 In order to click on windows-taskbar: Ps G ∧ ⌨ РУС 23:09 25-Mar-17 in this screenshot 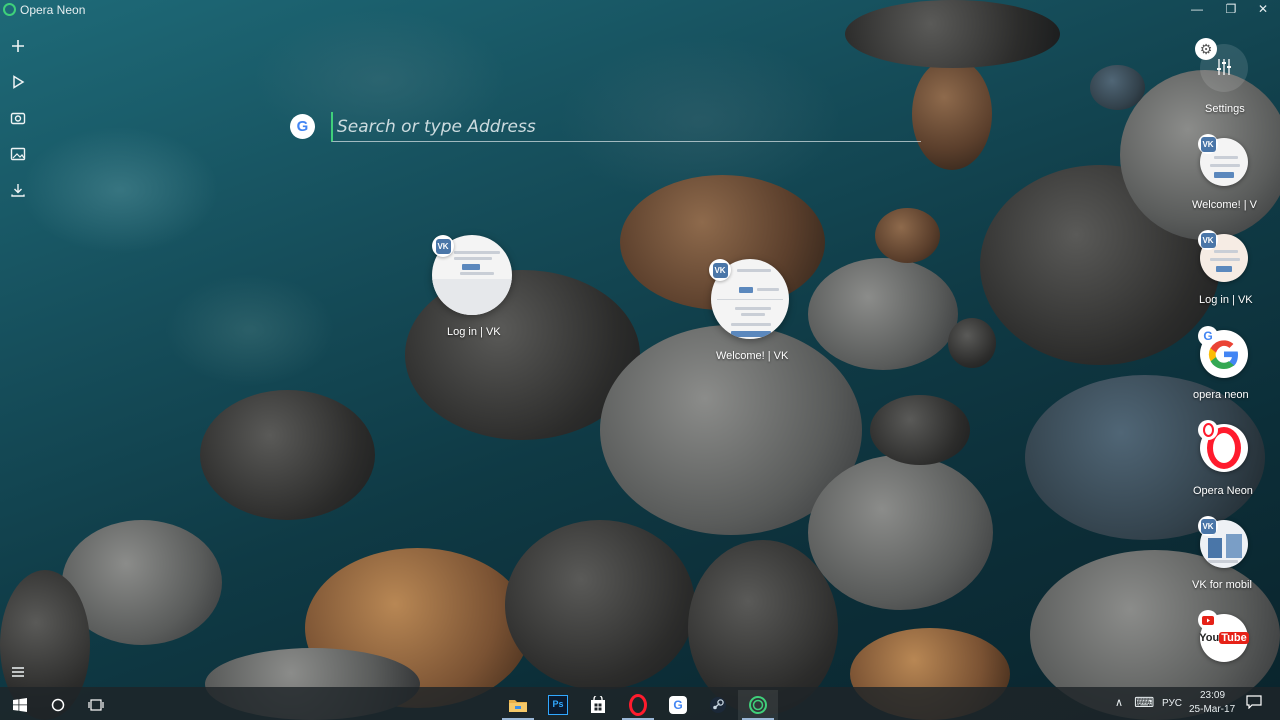, I will do `click(640, 703)`.